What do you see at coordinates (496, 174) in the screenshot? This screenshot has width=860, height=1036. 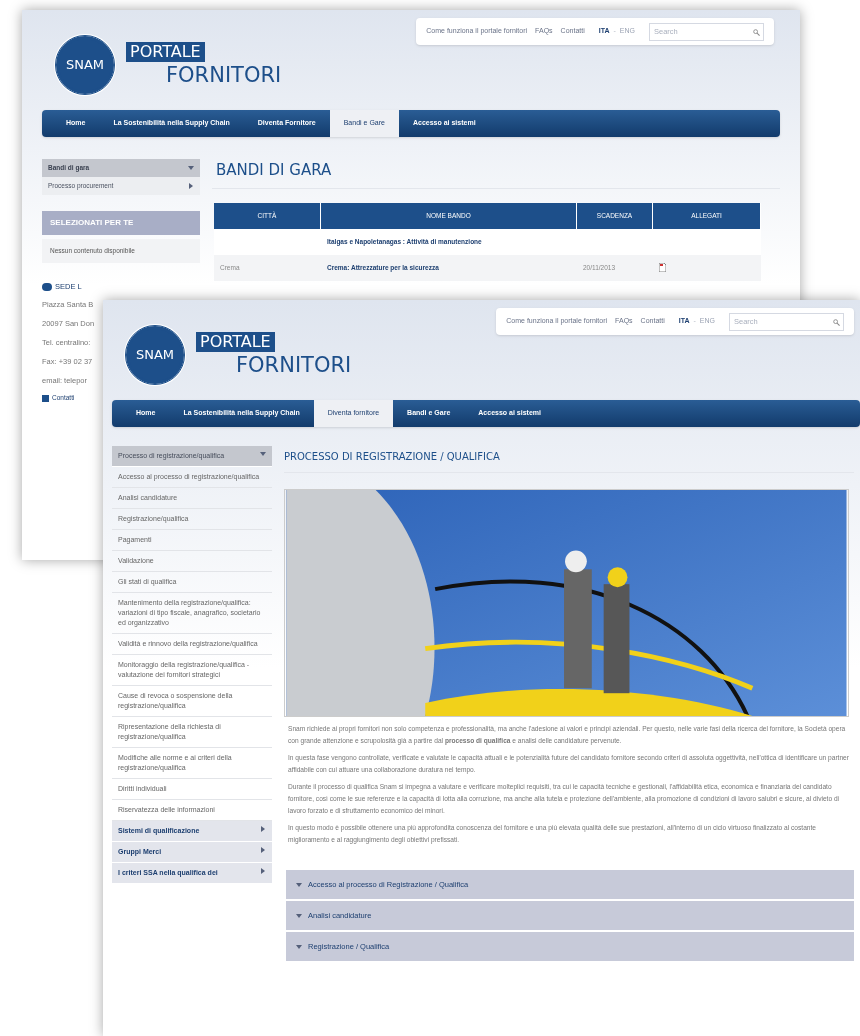 I see `page-title: BANDI DI GARA` at bounding box center [496, 174].